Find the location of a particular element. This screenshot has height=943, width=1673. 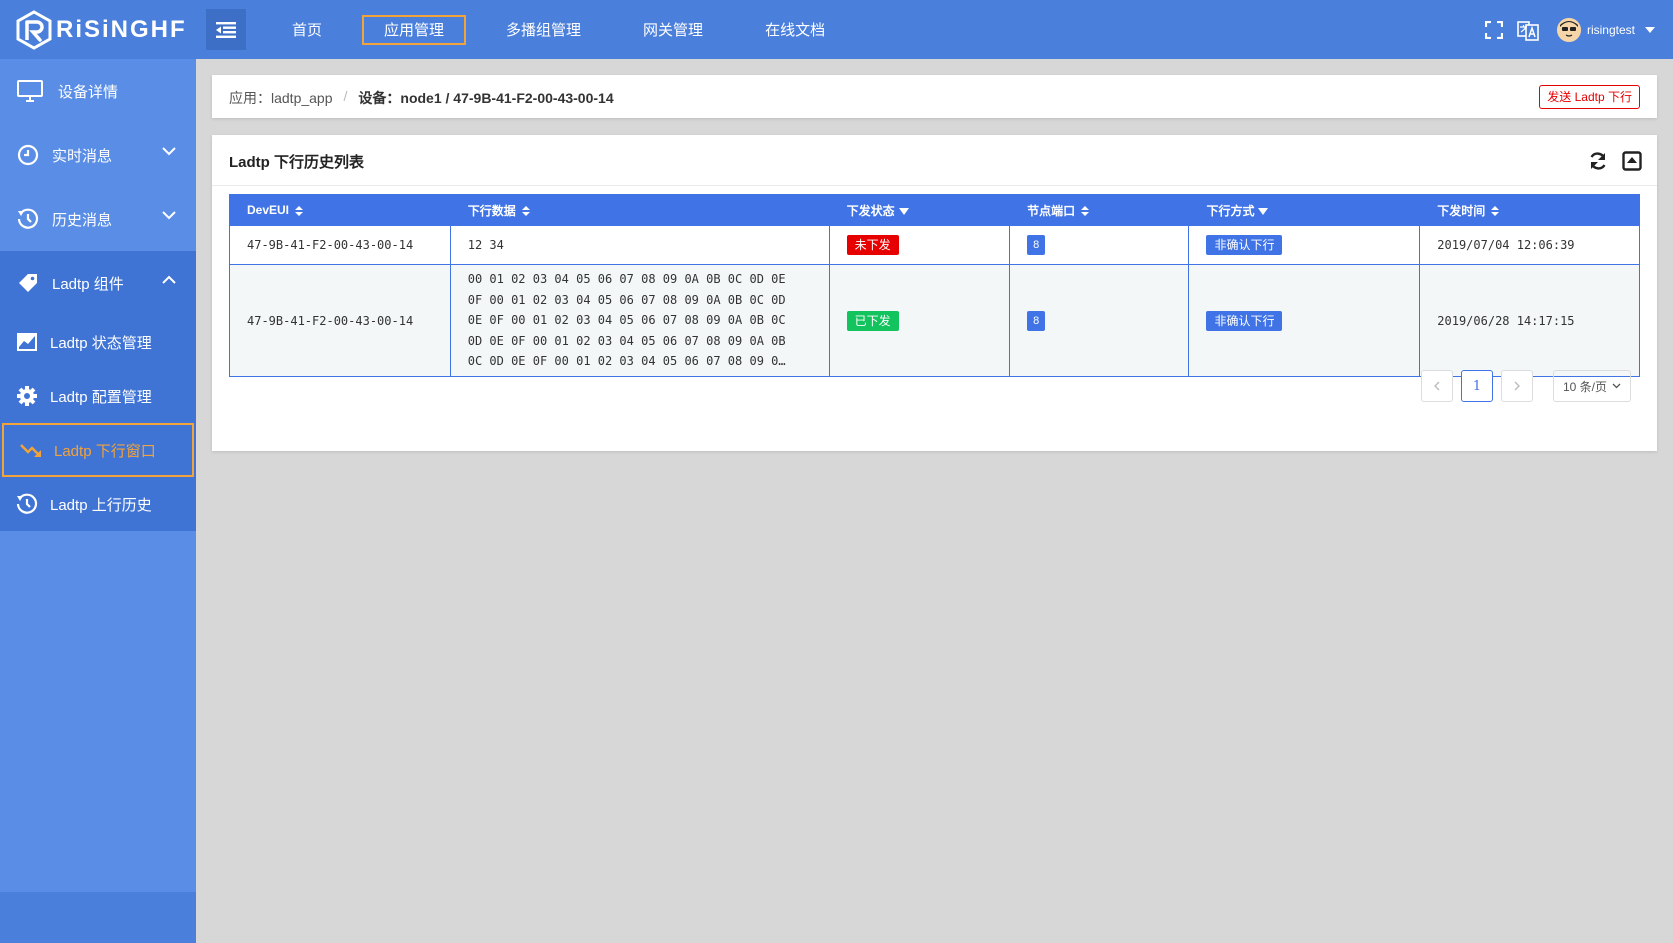

translate-icon is located at coordinates (1528, 30).